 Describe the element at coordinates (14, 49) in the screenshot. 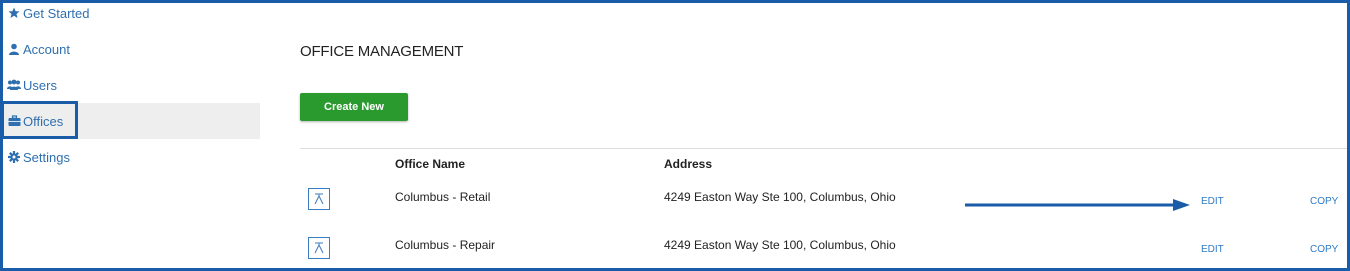

I see `user-icon` at that location.